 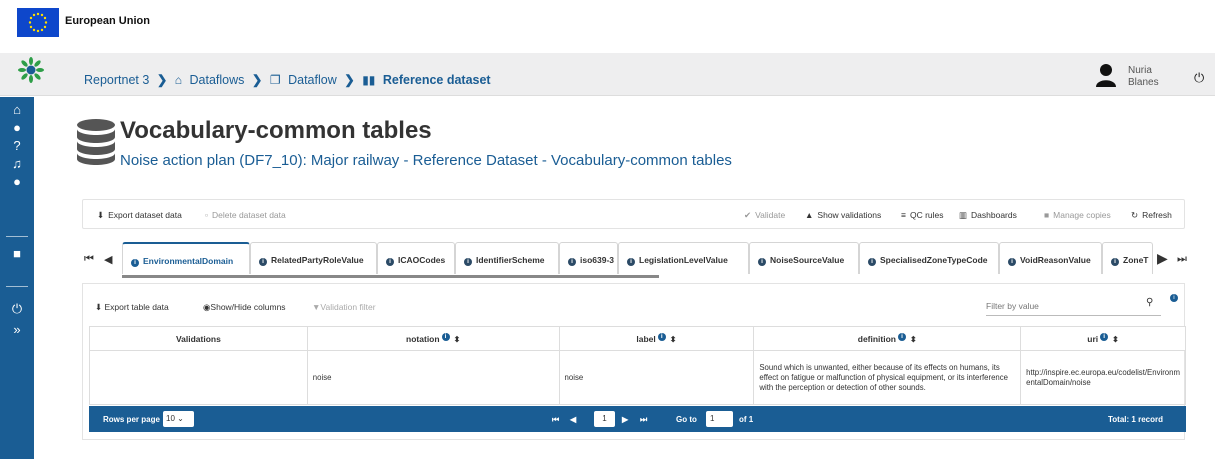 I want to click on tab-identifier-scheme: i IdentifierScheme, so click(x=507, y=258).